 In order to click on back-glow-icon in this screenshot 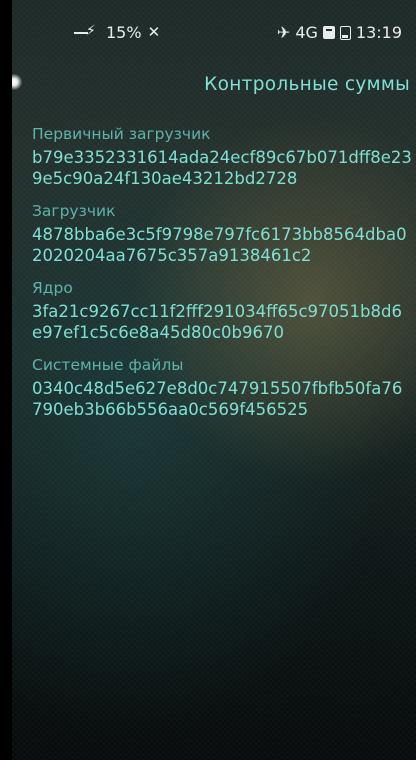, I will do `click(17, 82)`.